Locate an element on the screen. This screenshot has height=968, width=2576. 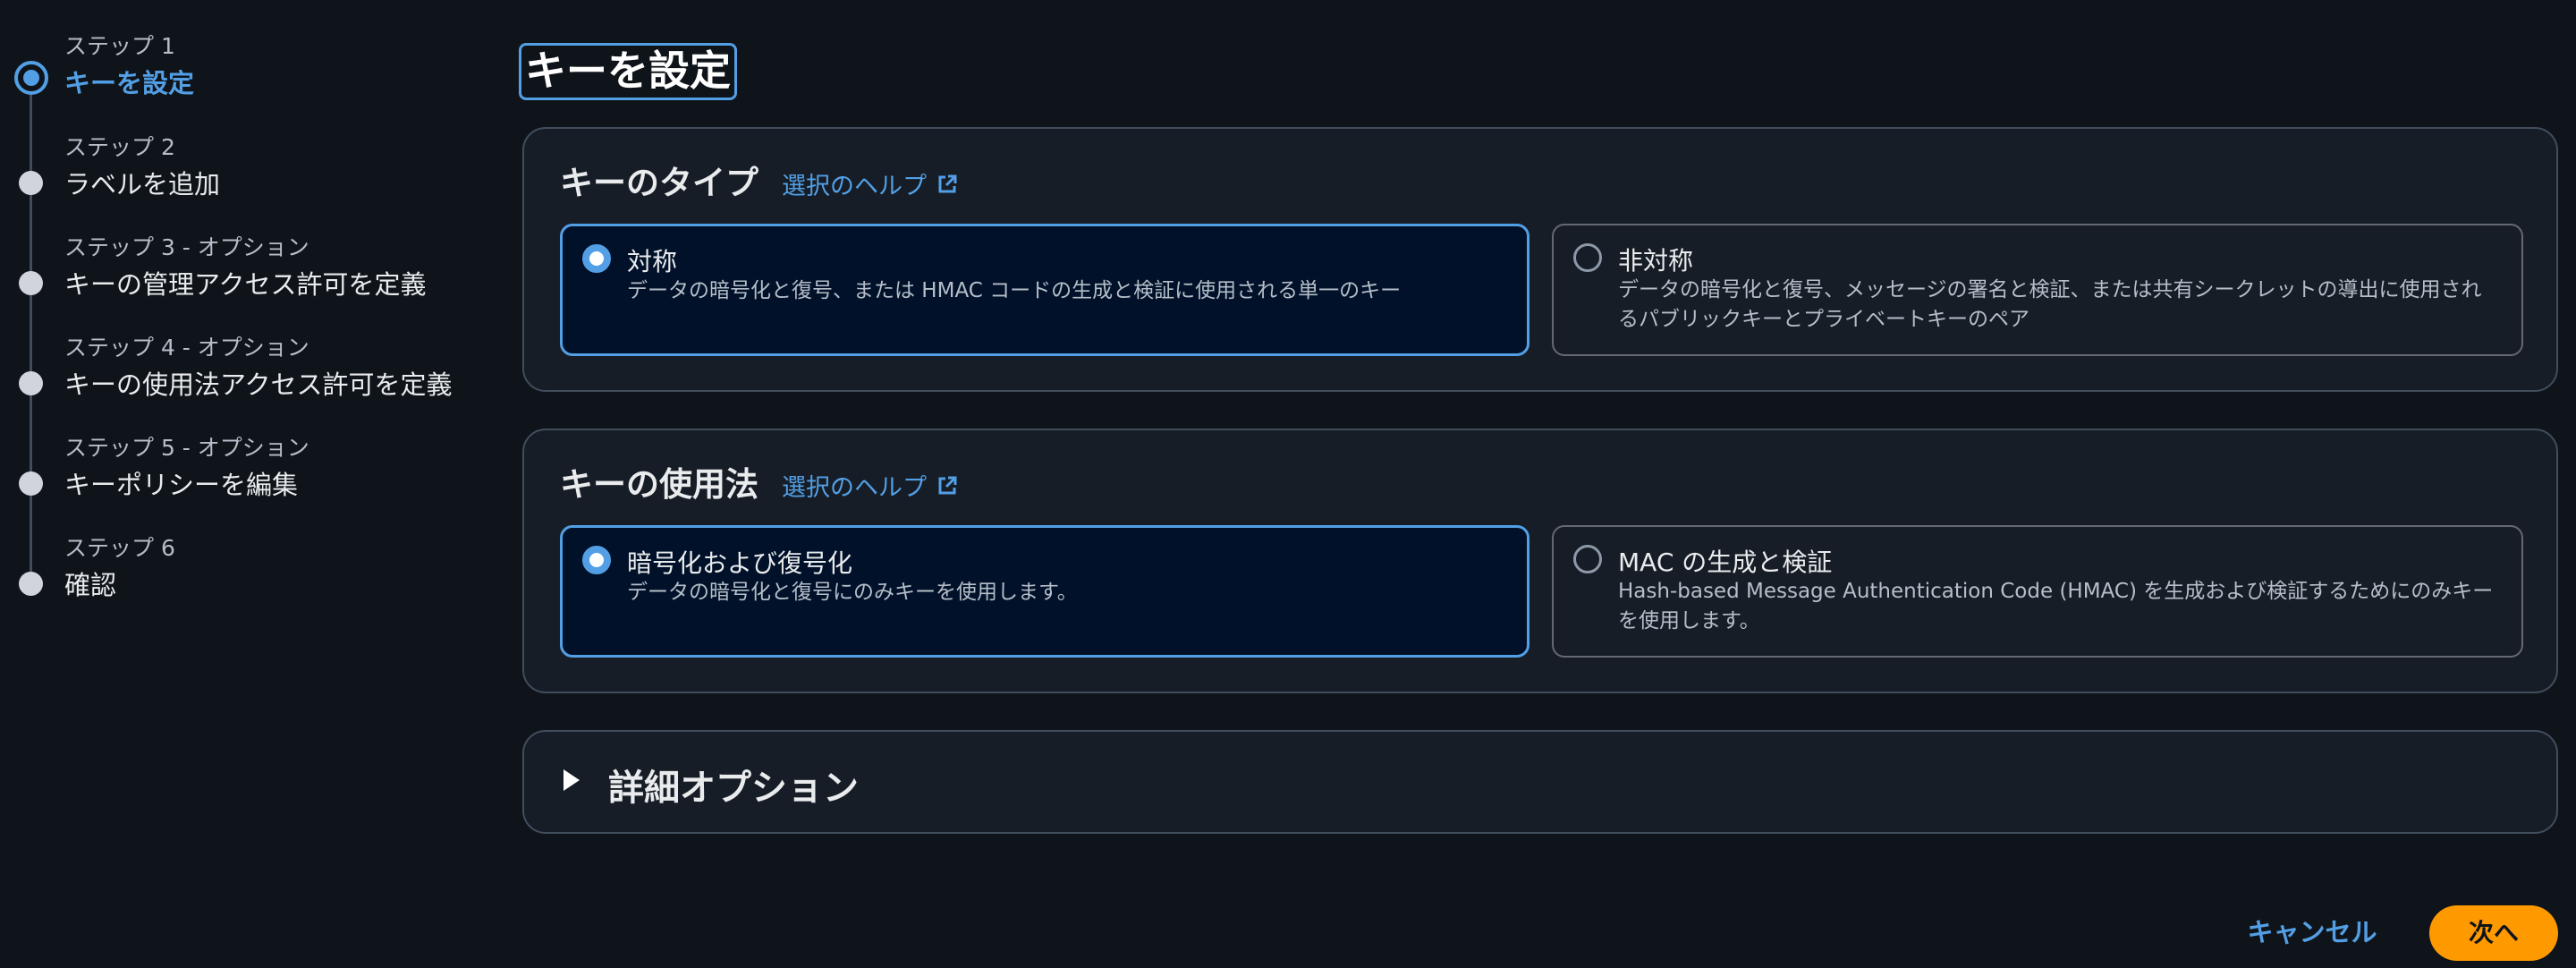
key-type-header: キーのタイプ 選択のヘルプ is located at coordinates (759, 180).